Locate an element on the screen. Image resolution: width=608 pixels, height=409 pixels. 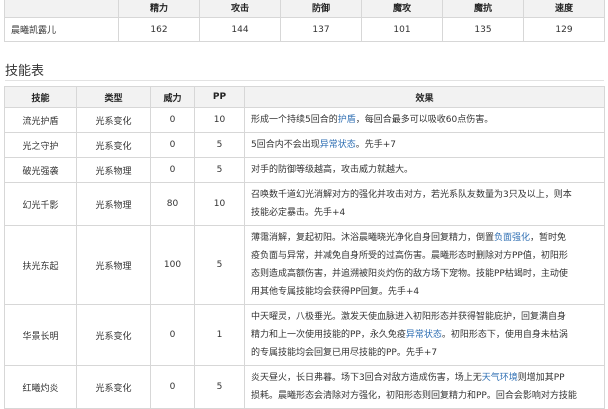
skills-header-power: 威力 is located at coordinates (172, 97).